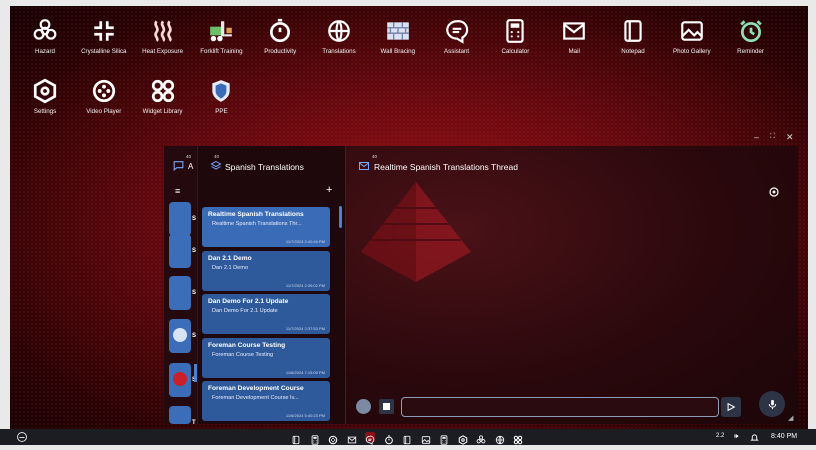 This screenshot has height=450, width=816. What do you see at coordinates (256, 214) in the screenshot?
I see `conversation-title: Realtime Spanish Translations` at bounding box center [256, 214].